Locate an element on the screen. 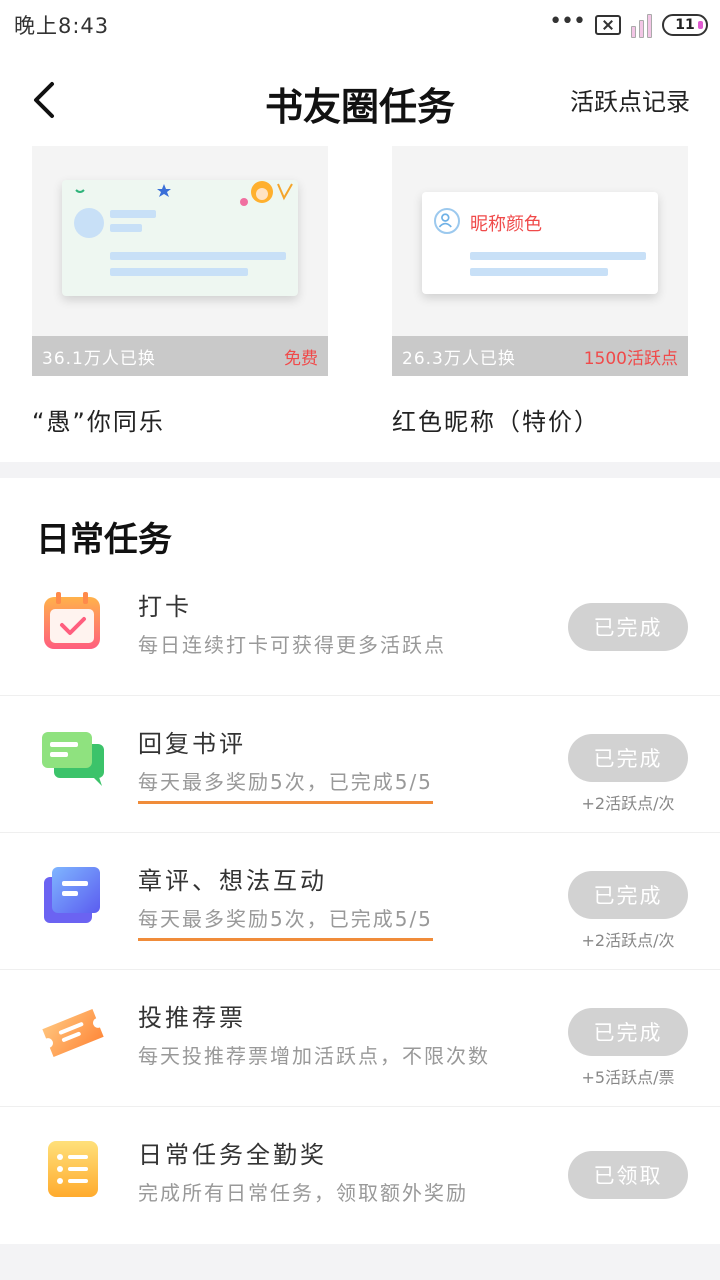 This screenshot has width=720, height=1280. note-stack-icon is located at coordinates (72, 895).